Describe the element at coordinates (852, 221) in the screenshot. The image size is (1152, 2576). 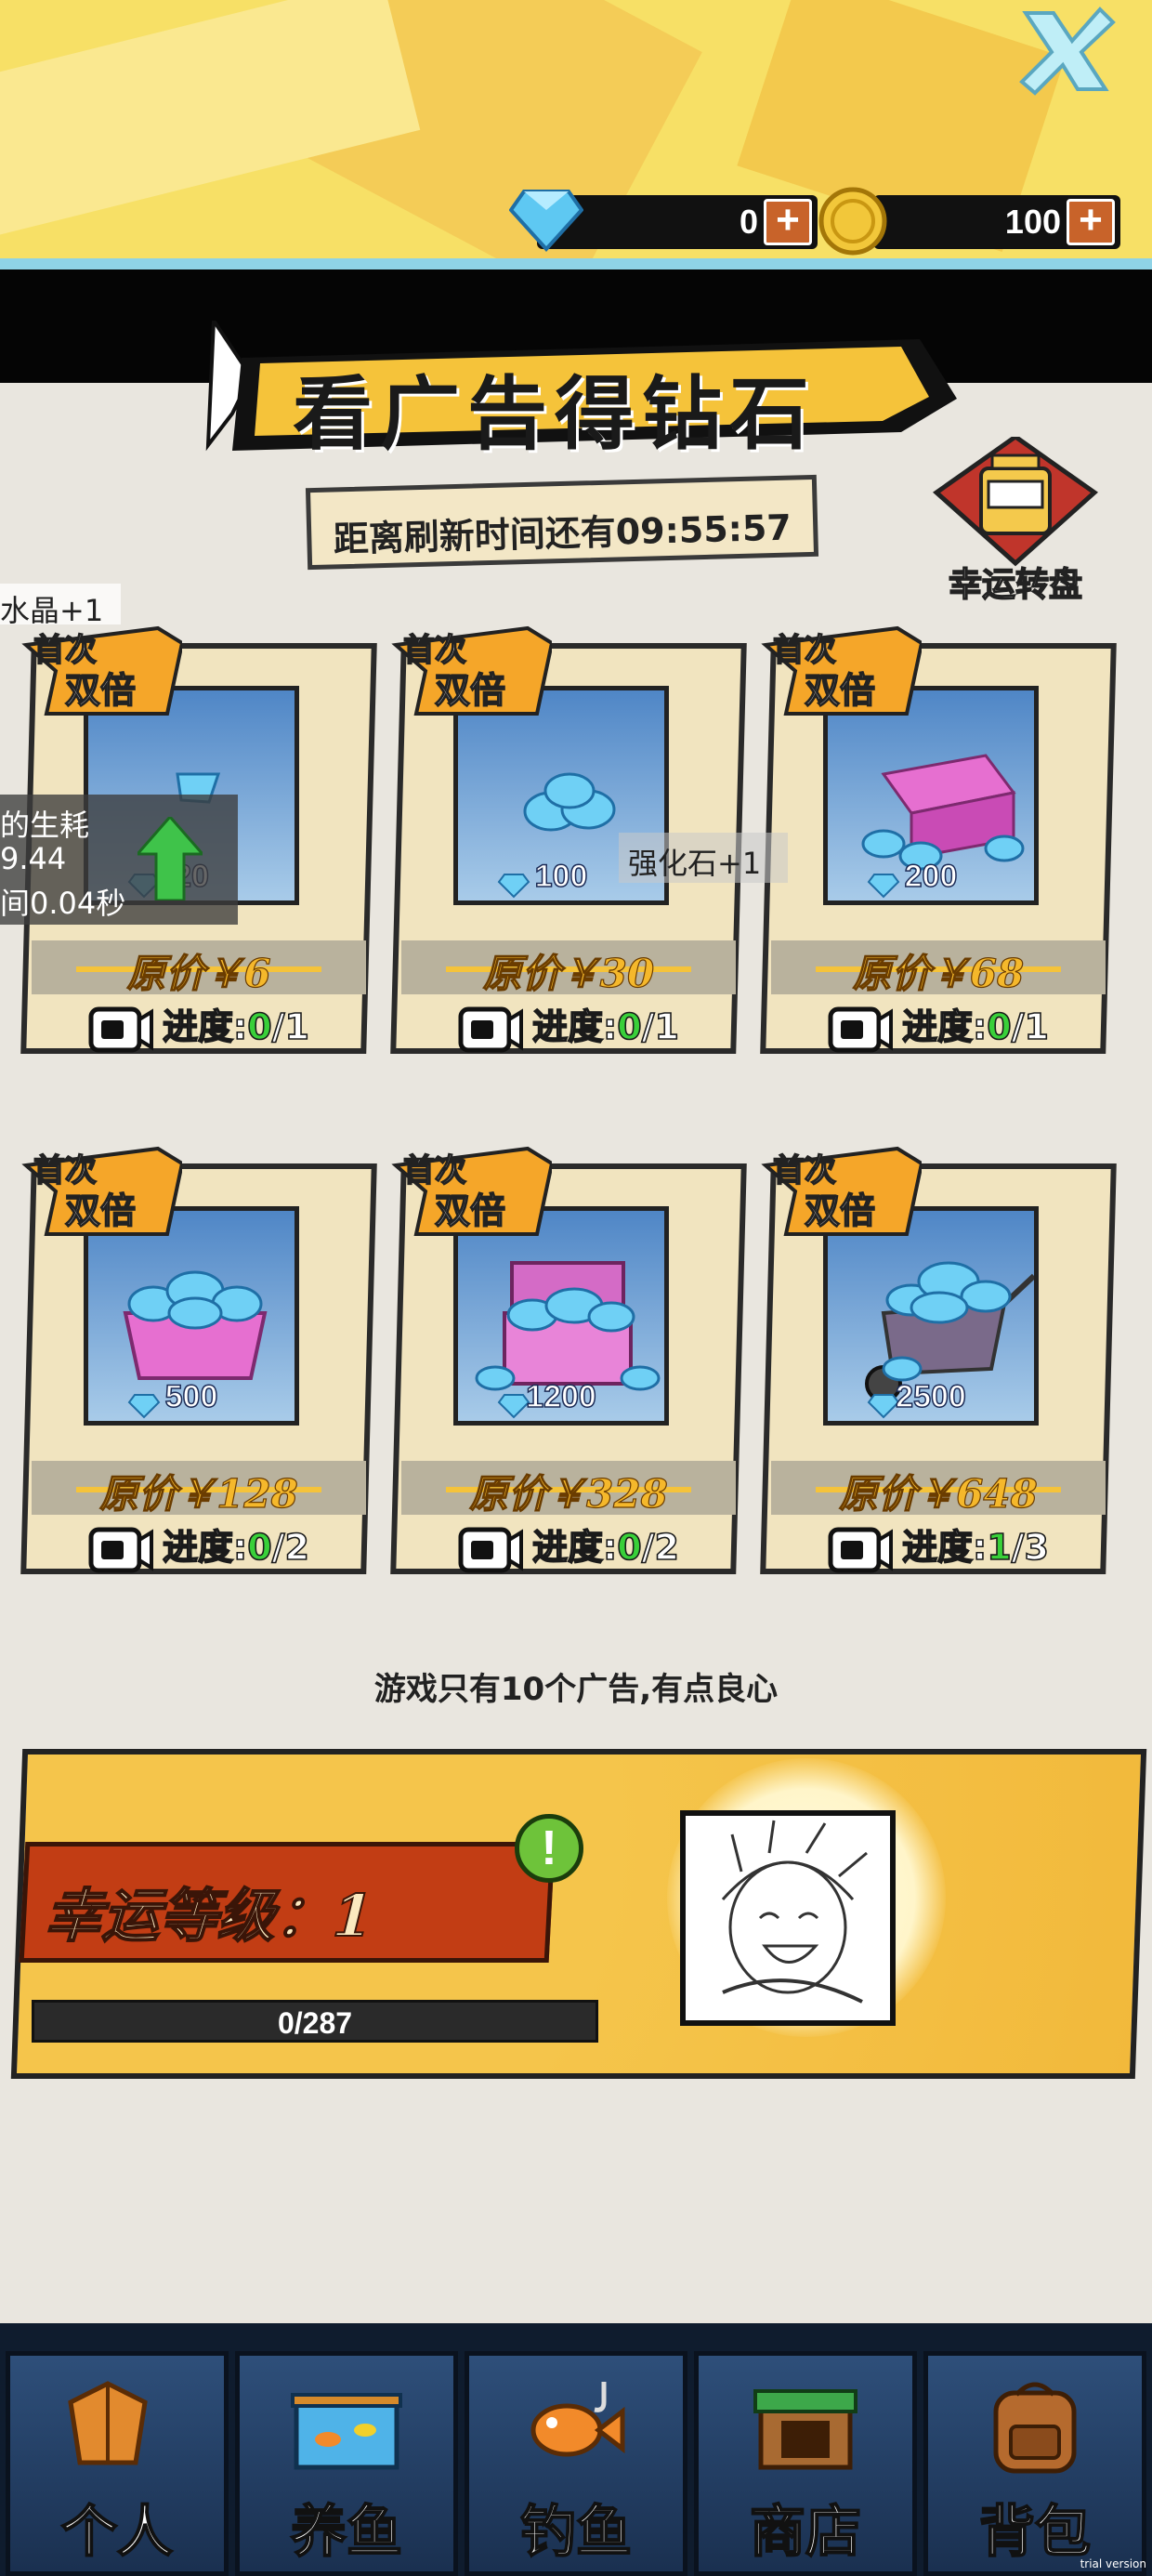
I see `coin-icon` at that location.